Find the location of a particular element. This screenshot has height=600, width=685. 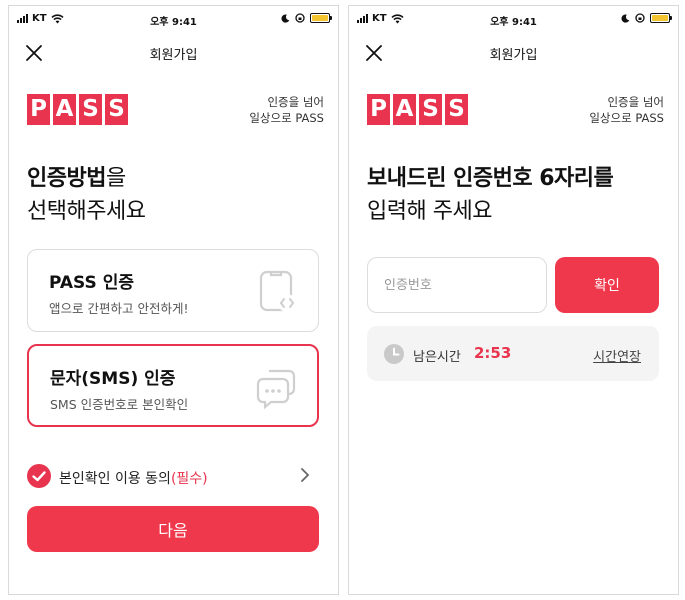

extend-time-link: 시간연장 is located at coordinates (617, 355).